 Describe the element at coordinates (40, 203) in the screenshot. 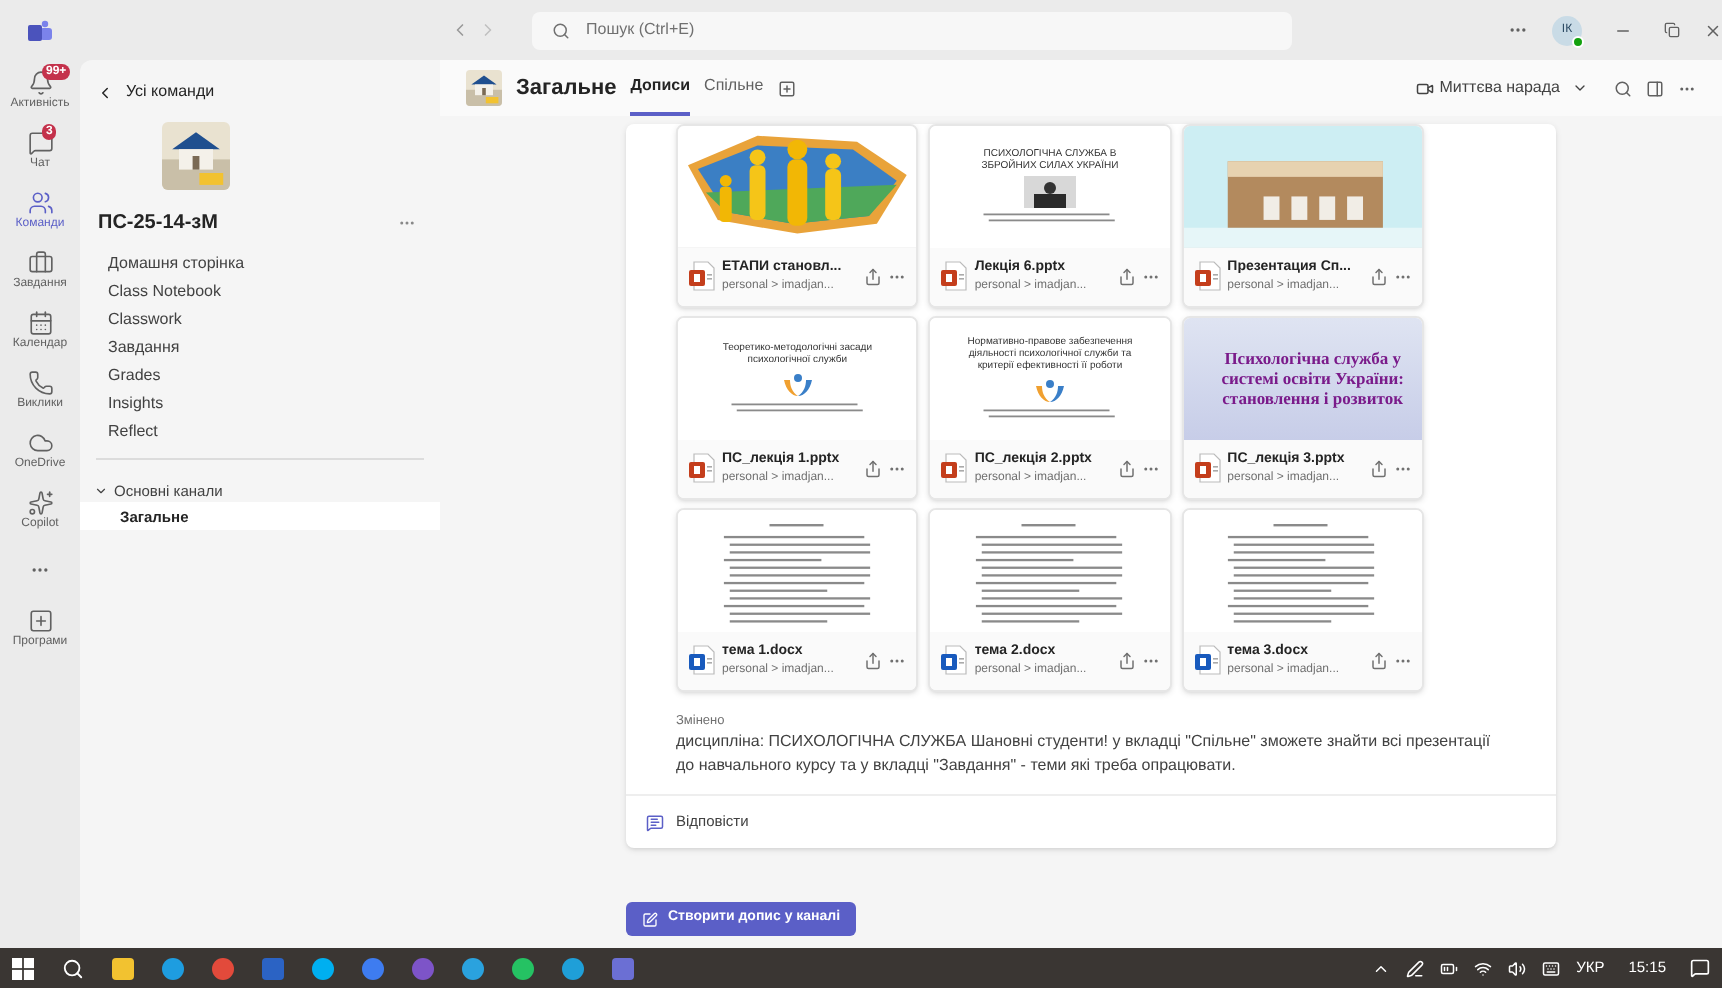

I see `people-icon` at that location.